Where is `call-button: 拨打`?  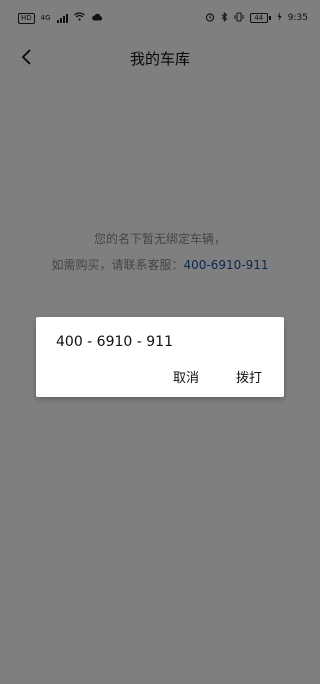 call-button: 拨打 is located at coordinates (249, 376).